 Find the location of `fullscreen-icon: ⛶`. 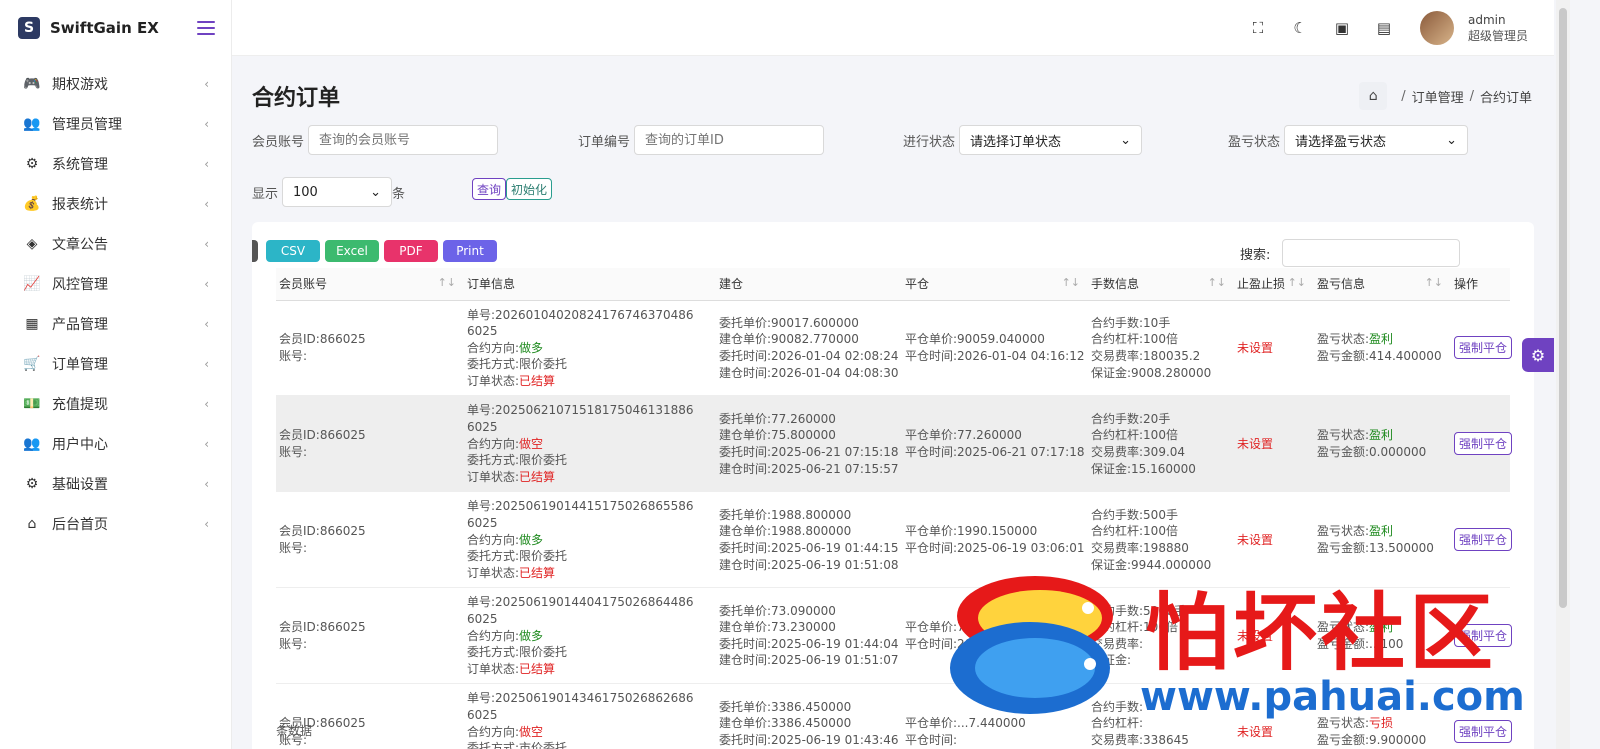

fullscreen-icon: ⛶ is located at coordinates (1258, 28).